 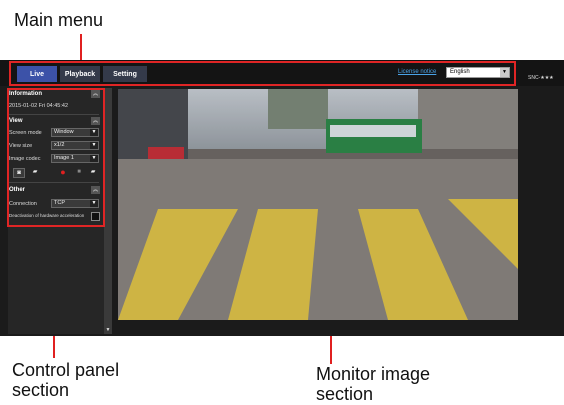 I want to click on control-panel-highlight, so click(x=56, y=157).